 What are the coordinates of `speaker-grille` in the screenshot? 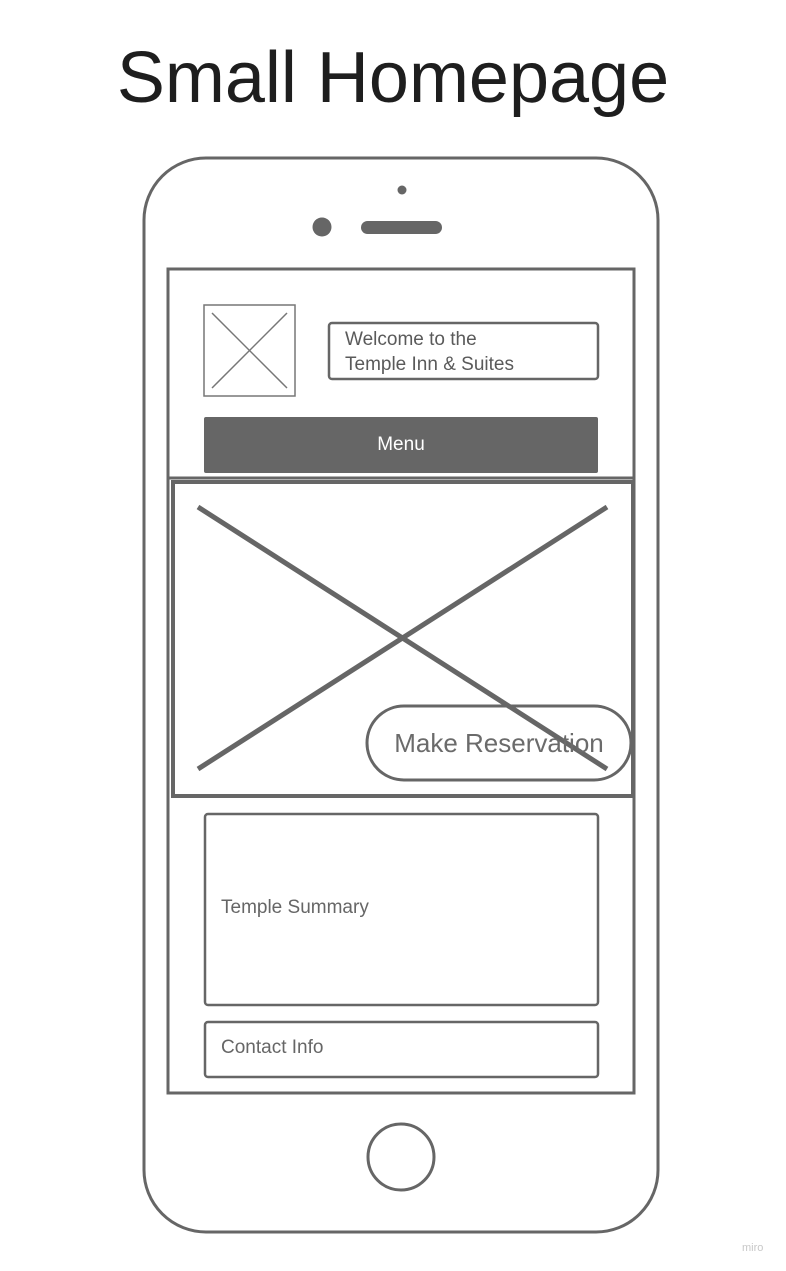 It's located at (401, 227).